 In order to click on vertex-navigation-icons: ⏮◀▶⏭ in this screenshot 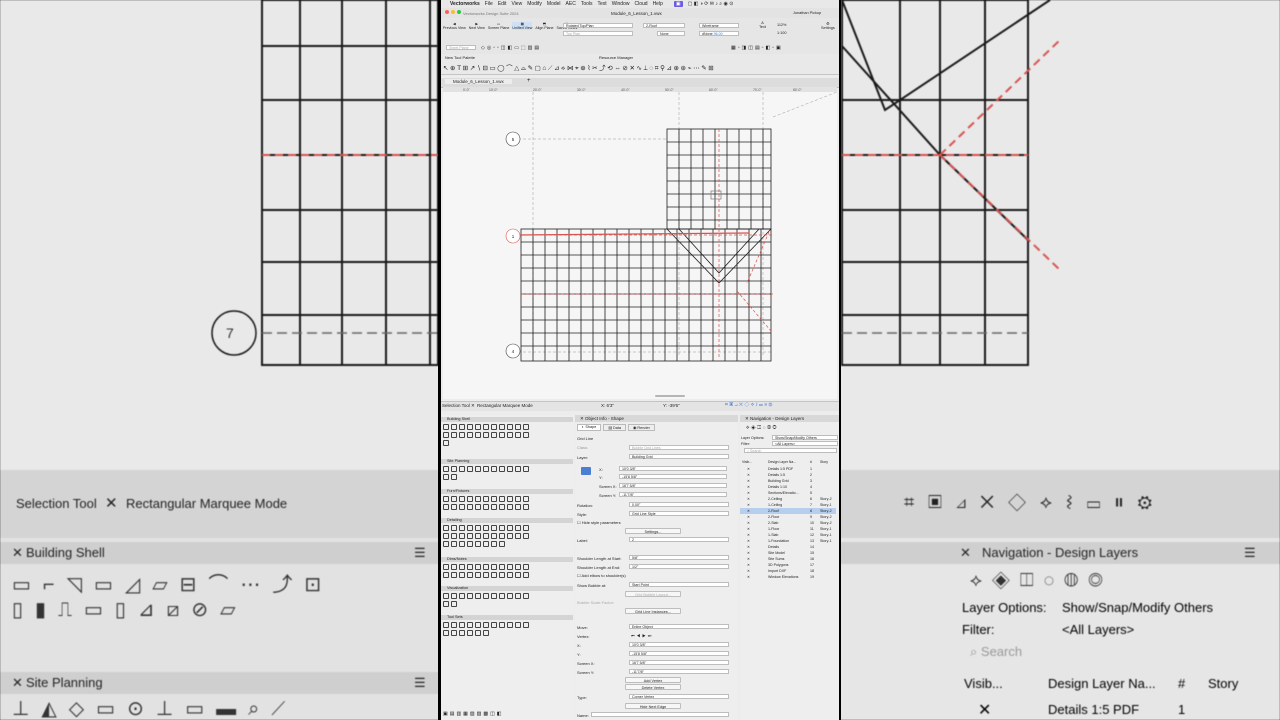, I will do `click(642, 635)`.